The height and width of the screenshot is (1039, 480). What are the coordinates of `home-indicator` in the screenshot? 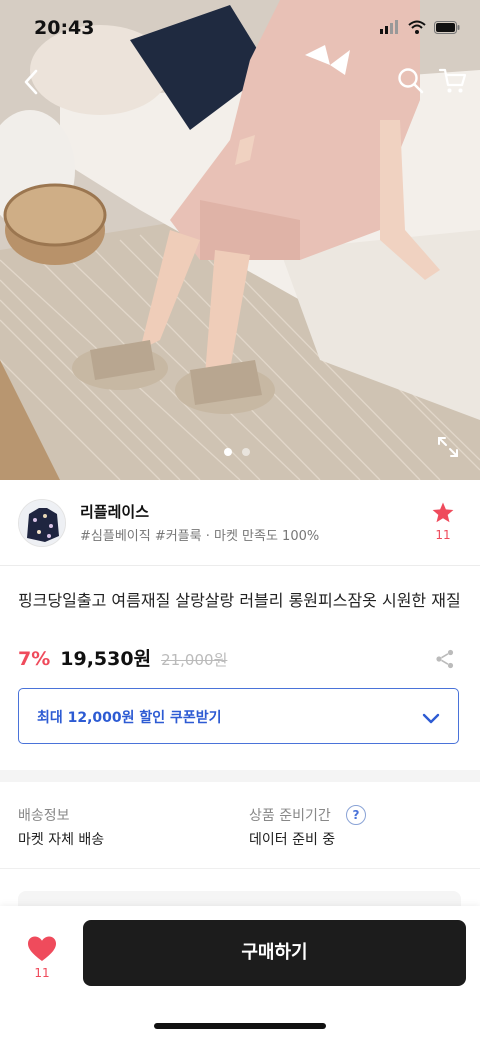 It's located at (240, 1026).